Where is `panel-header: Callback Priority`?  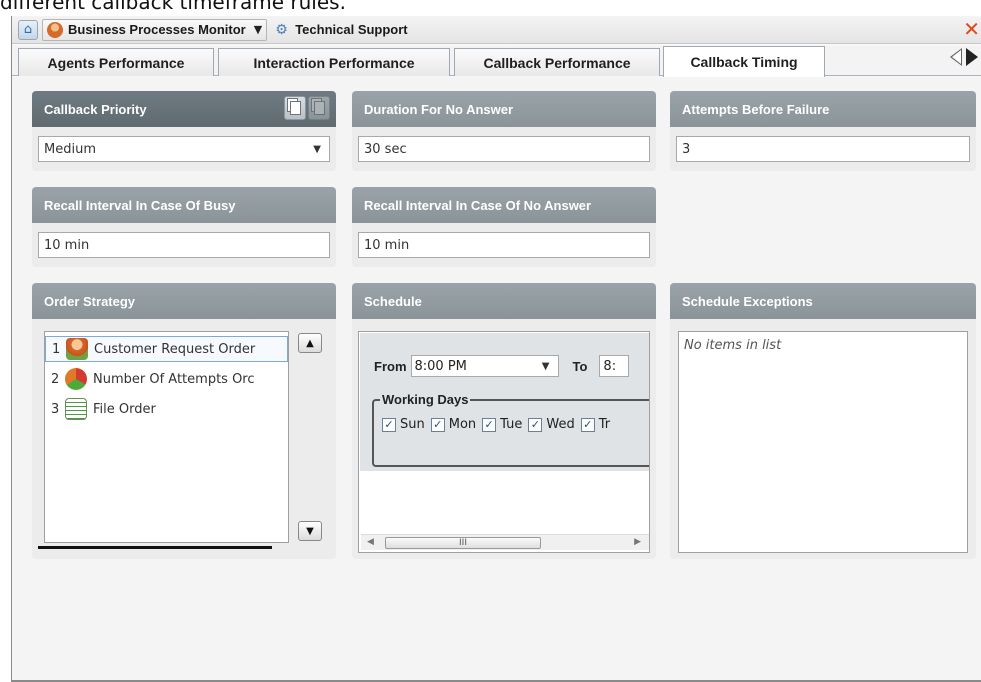
panel-header: Callback Priority is located at coordinates (184, 109).